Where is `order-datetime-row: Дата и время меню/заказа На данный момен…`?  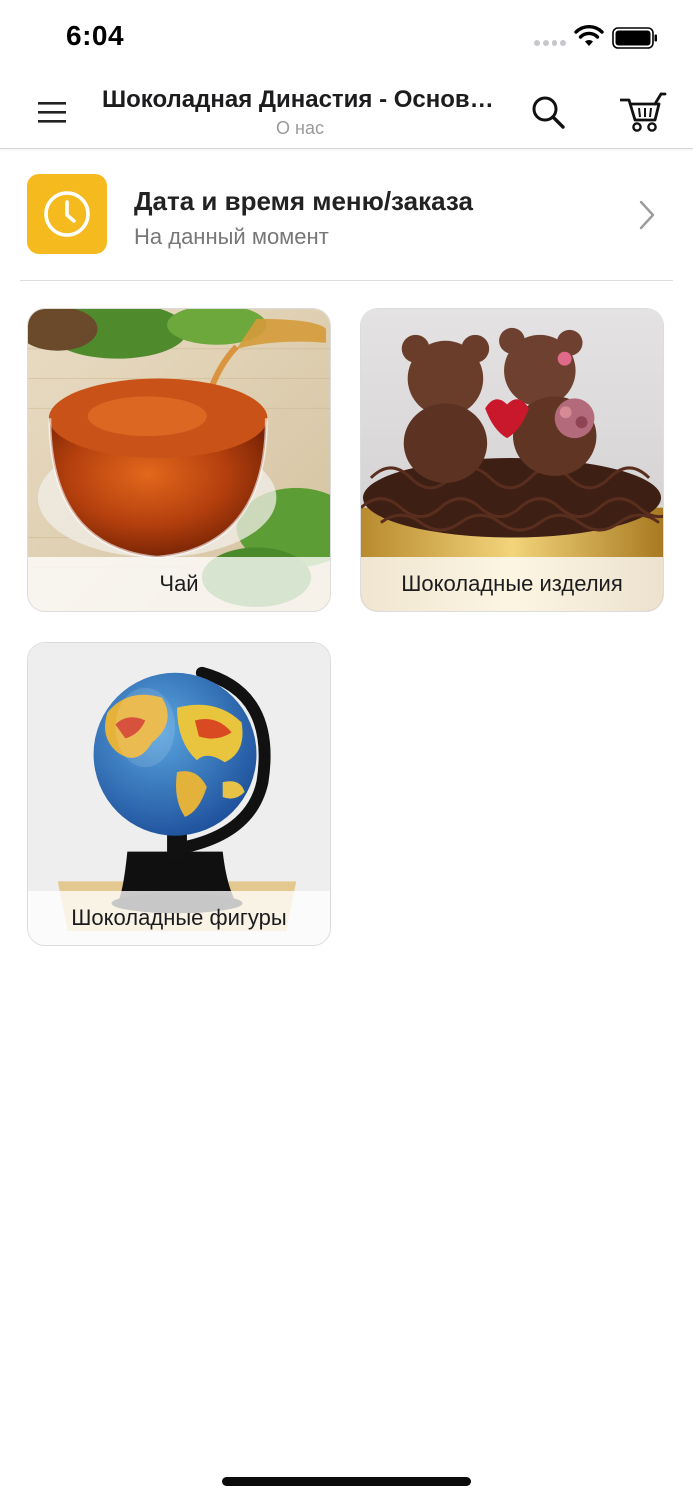 order-datetime-row: Дата и время меню/заказа На данный момен… is located at coordinates (346, 215).